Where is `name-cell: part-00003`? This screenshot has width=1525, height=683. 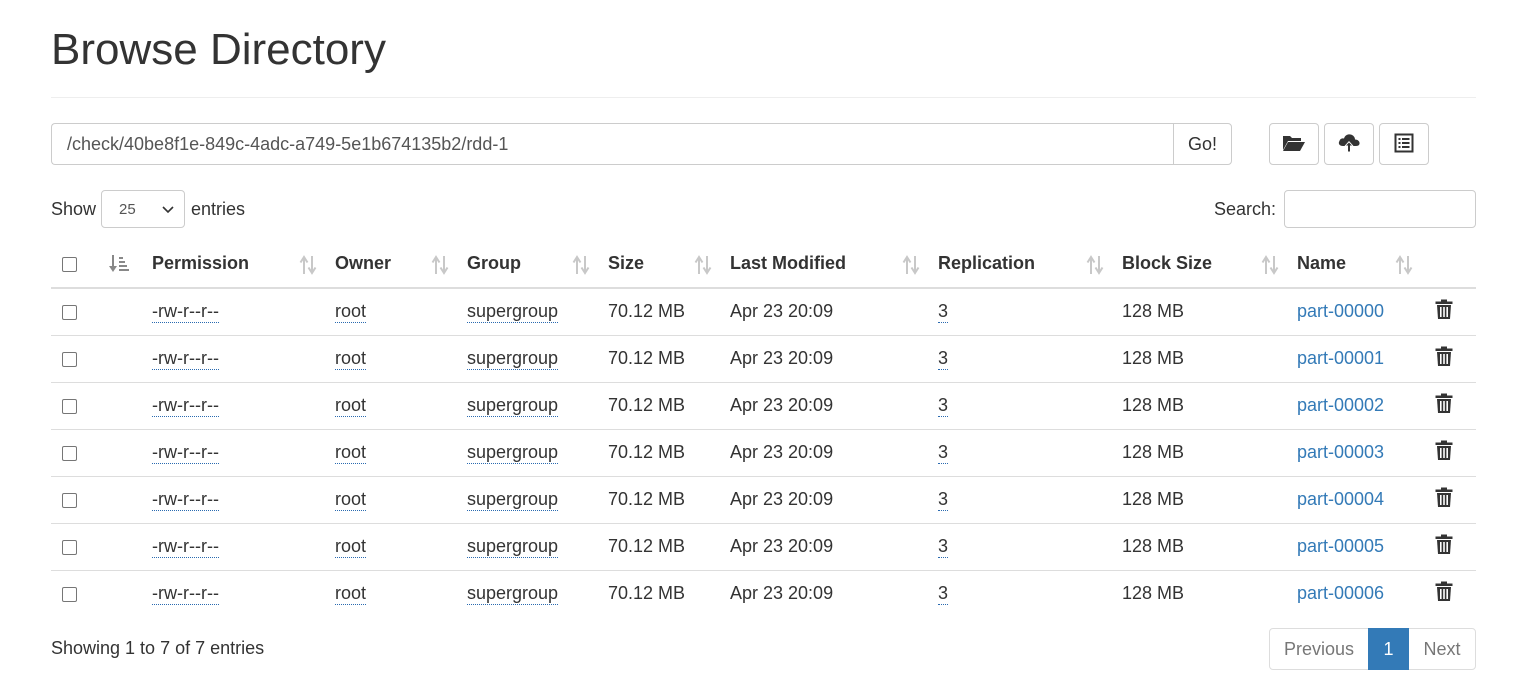
name-cell: part-00003 is located at coordinates (1356, 452).